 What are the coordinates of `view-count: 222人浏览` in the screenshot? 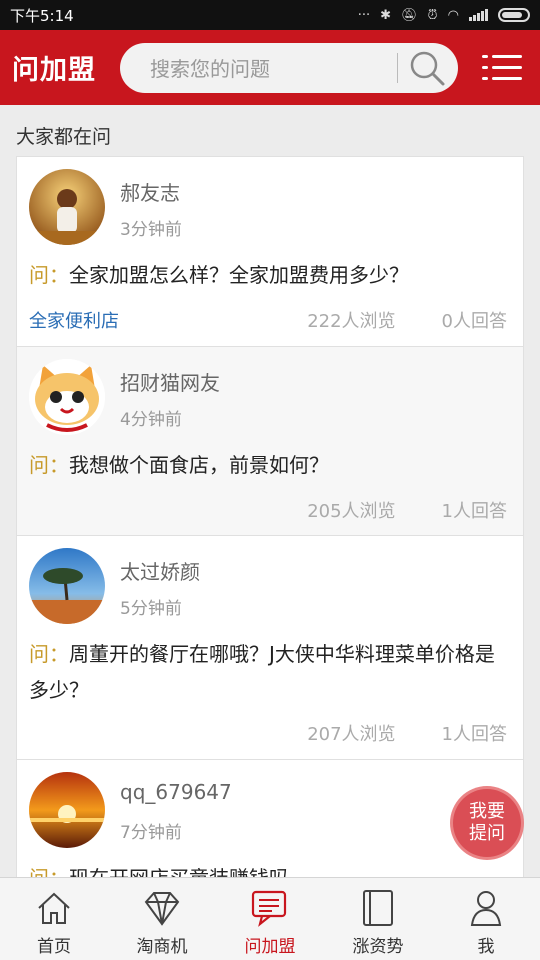 It's located at (351, 321).